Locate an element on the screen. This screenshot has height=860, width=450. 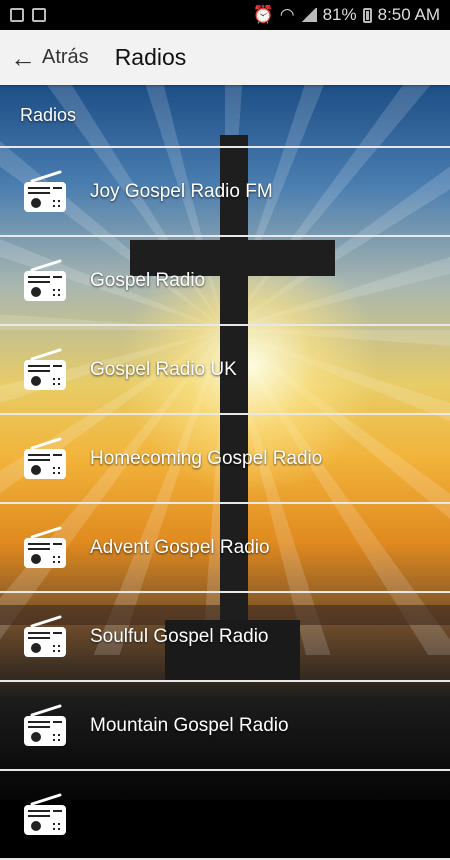
list-item-0: Joy Gospel Radio FM is located at coordinates (225, 192).